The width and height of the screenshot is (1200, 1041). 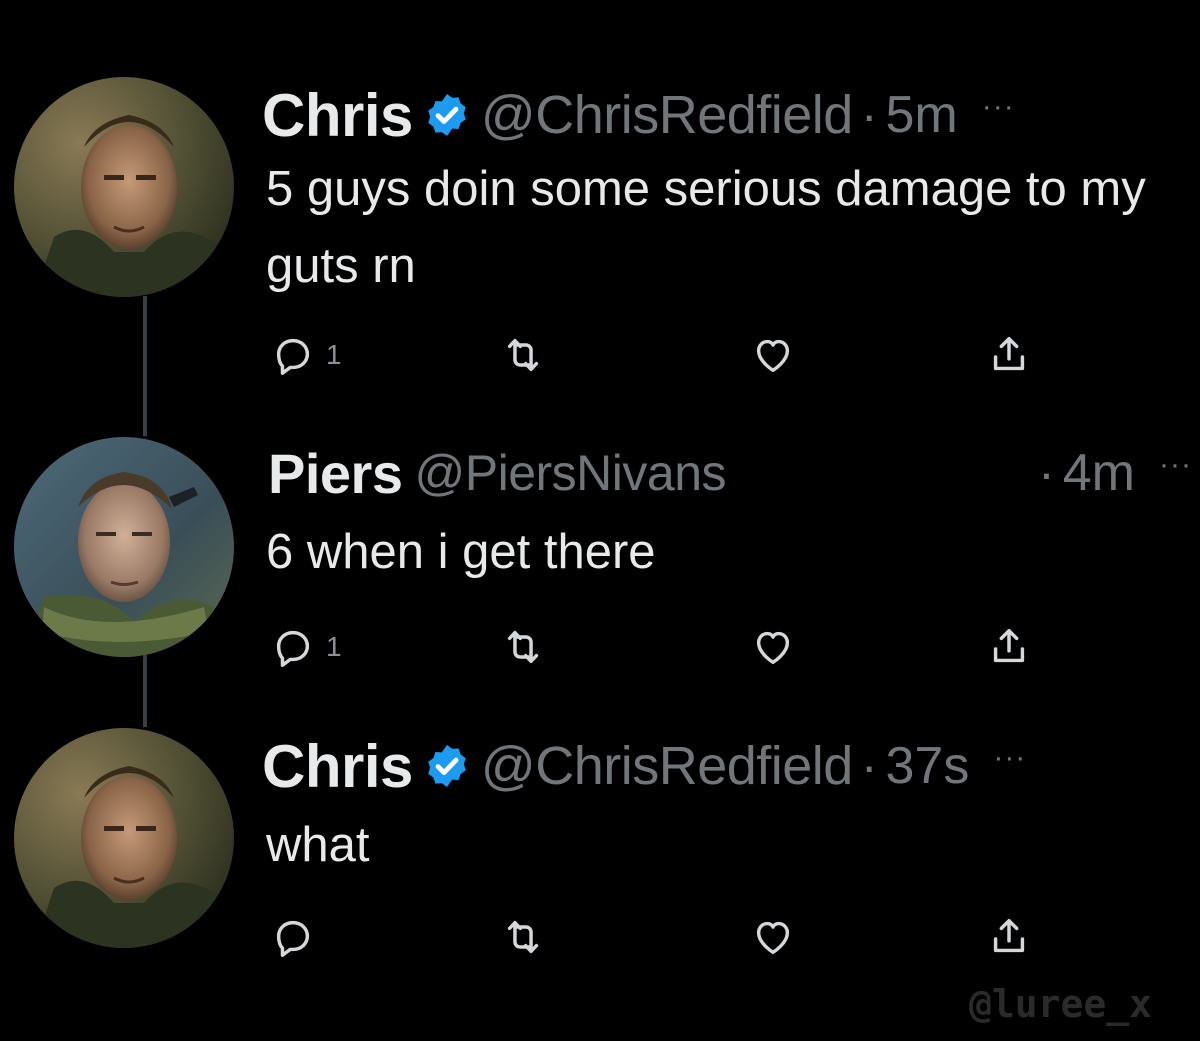 I want to click on tweet-header: Chris @ChrisRedfield · 37s ···, so click(x=727, y=766).